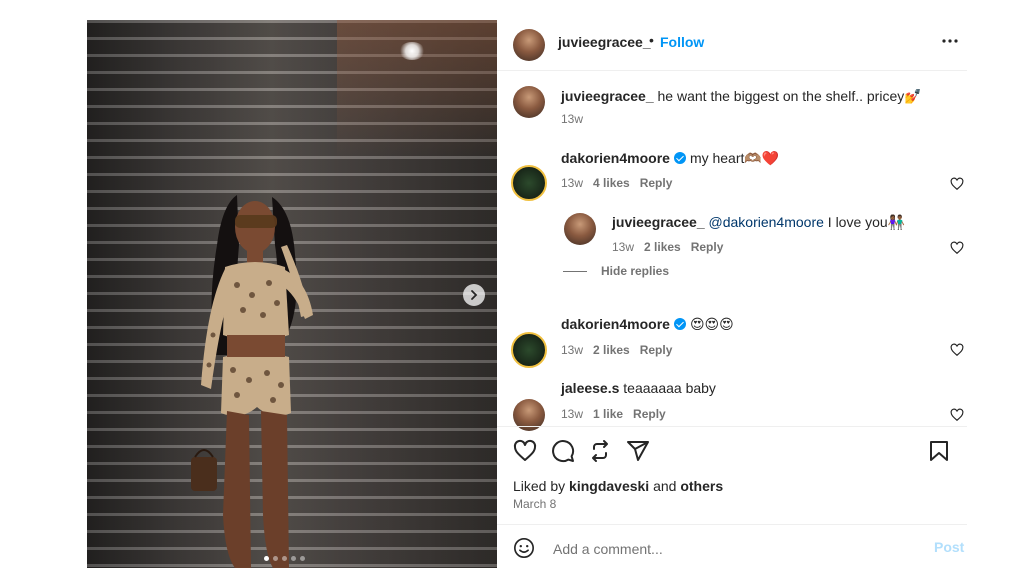 This screenshot has width=1024, height=576. I want to click on comment-item: dakorien4moore my heart🫶🏽❤️, so click(670, 158).